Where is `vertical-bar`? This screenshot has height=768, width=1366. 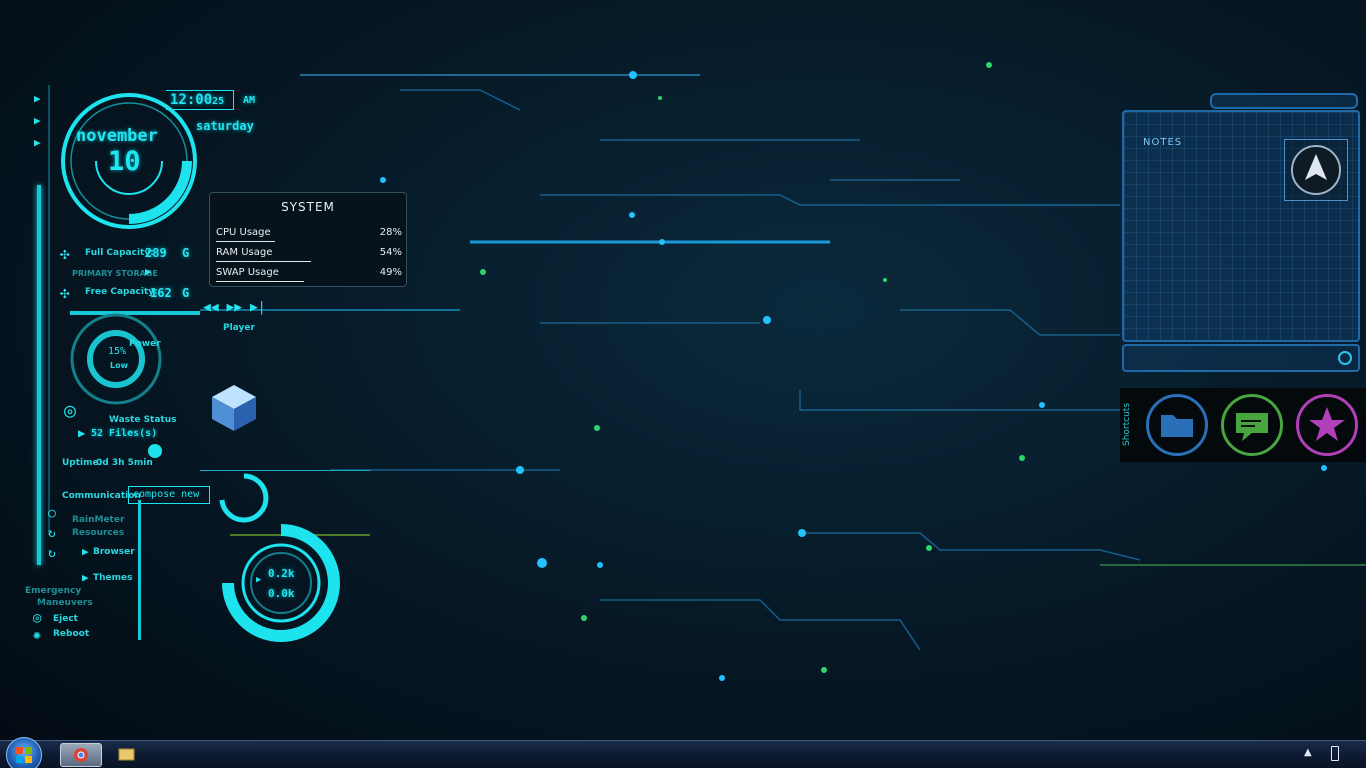
vertical-bar is located at coordinates (139, 570).